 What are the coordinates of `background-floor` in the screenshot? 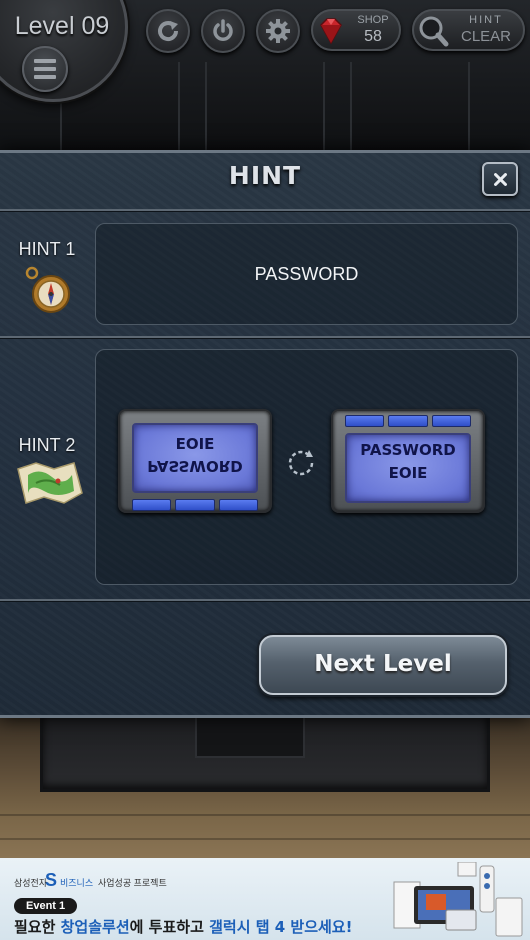 It's located at (265, 788).